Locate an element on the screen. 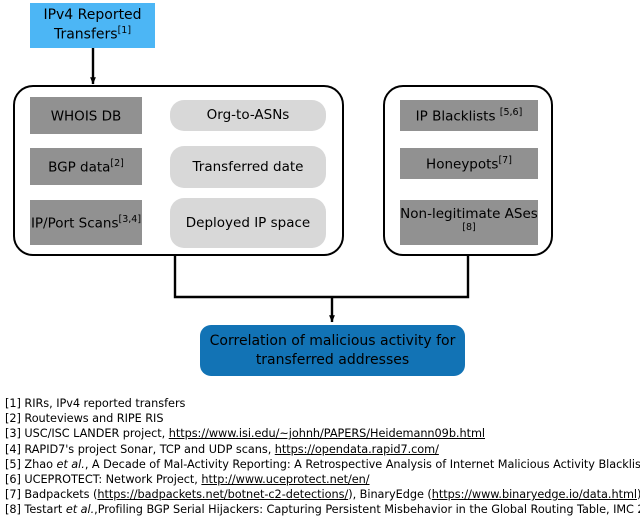  footnote-text: Routeviews and RIPE RIS is located at coordinates (94, 419).